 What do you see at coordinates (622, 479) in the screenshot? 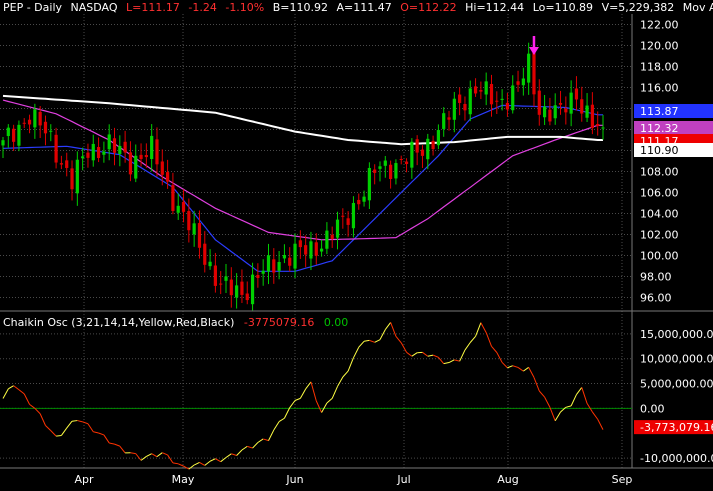
I see `month-label: Sep` at bounding box center [622, 479].